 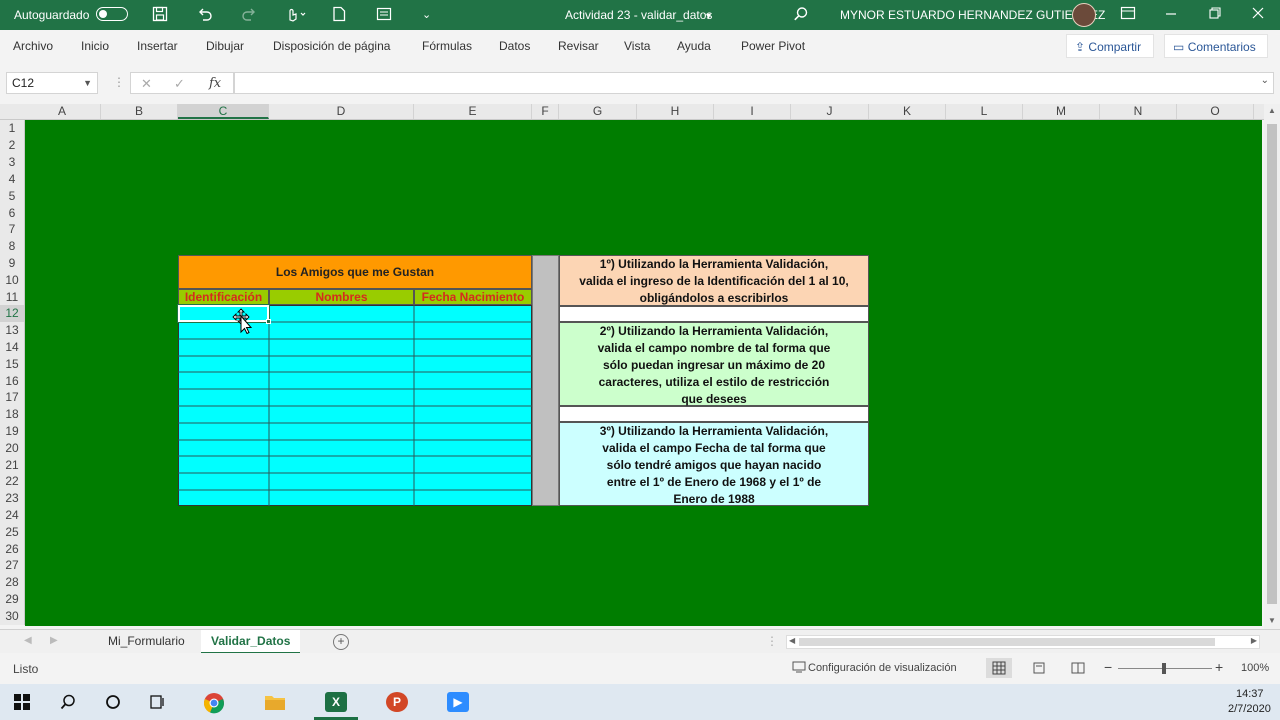 I want to click on row-header-14: 14, so click(x=12, y=347).